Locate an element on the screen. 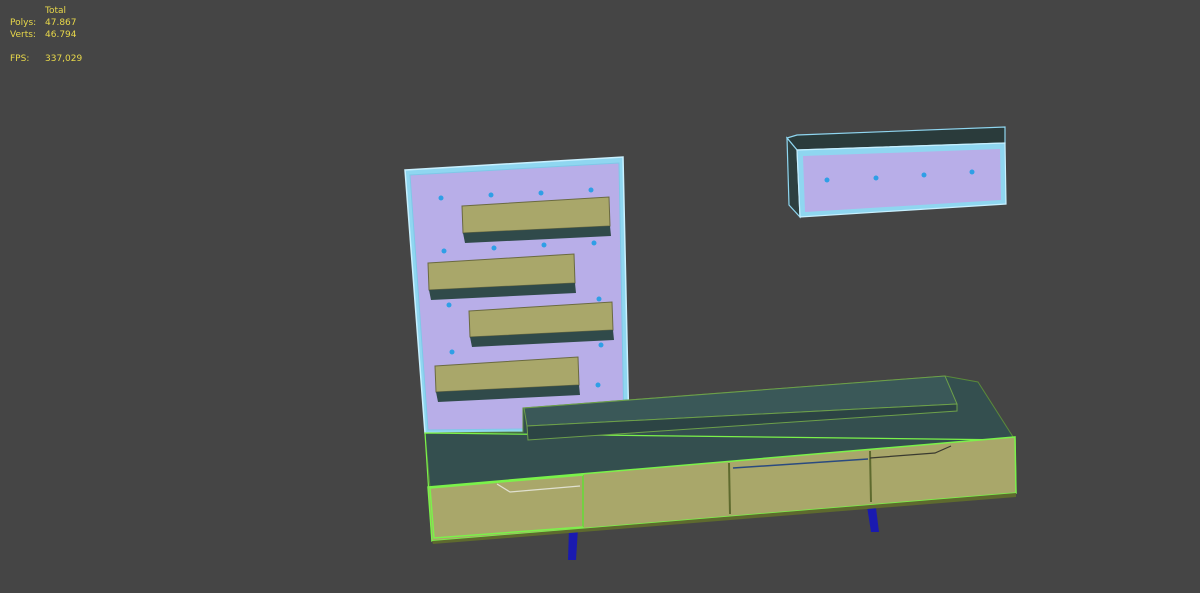 Image resolution: width=1200 pixels, height=593 pixels. wall-panel is located at coordinates (517, 295).